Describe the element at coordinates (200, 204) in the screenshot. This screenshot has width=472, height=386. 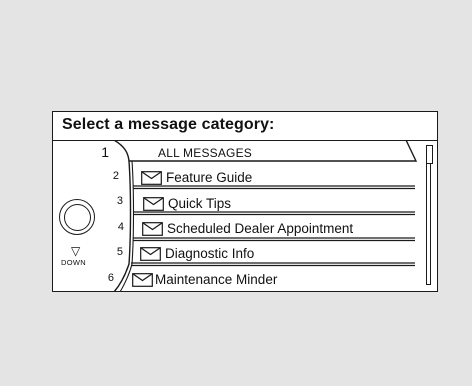
I see `list-item-label: Quick Tips` at that location.